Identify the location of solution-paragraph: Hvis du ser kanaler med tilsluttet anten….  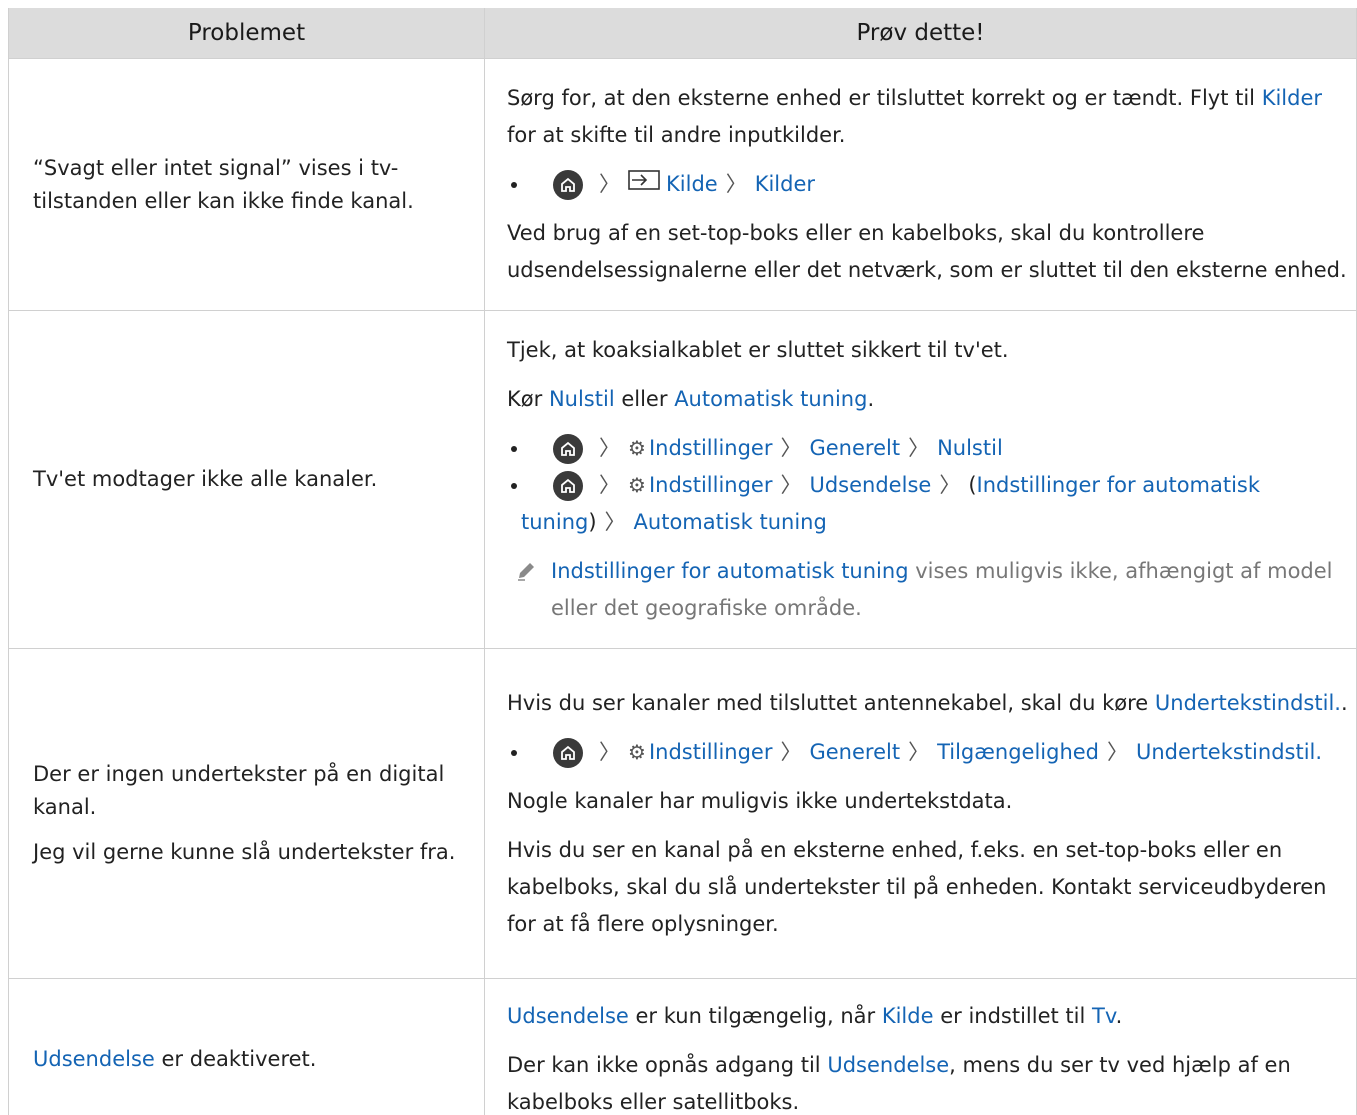
(927, 702).